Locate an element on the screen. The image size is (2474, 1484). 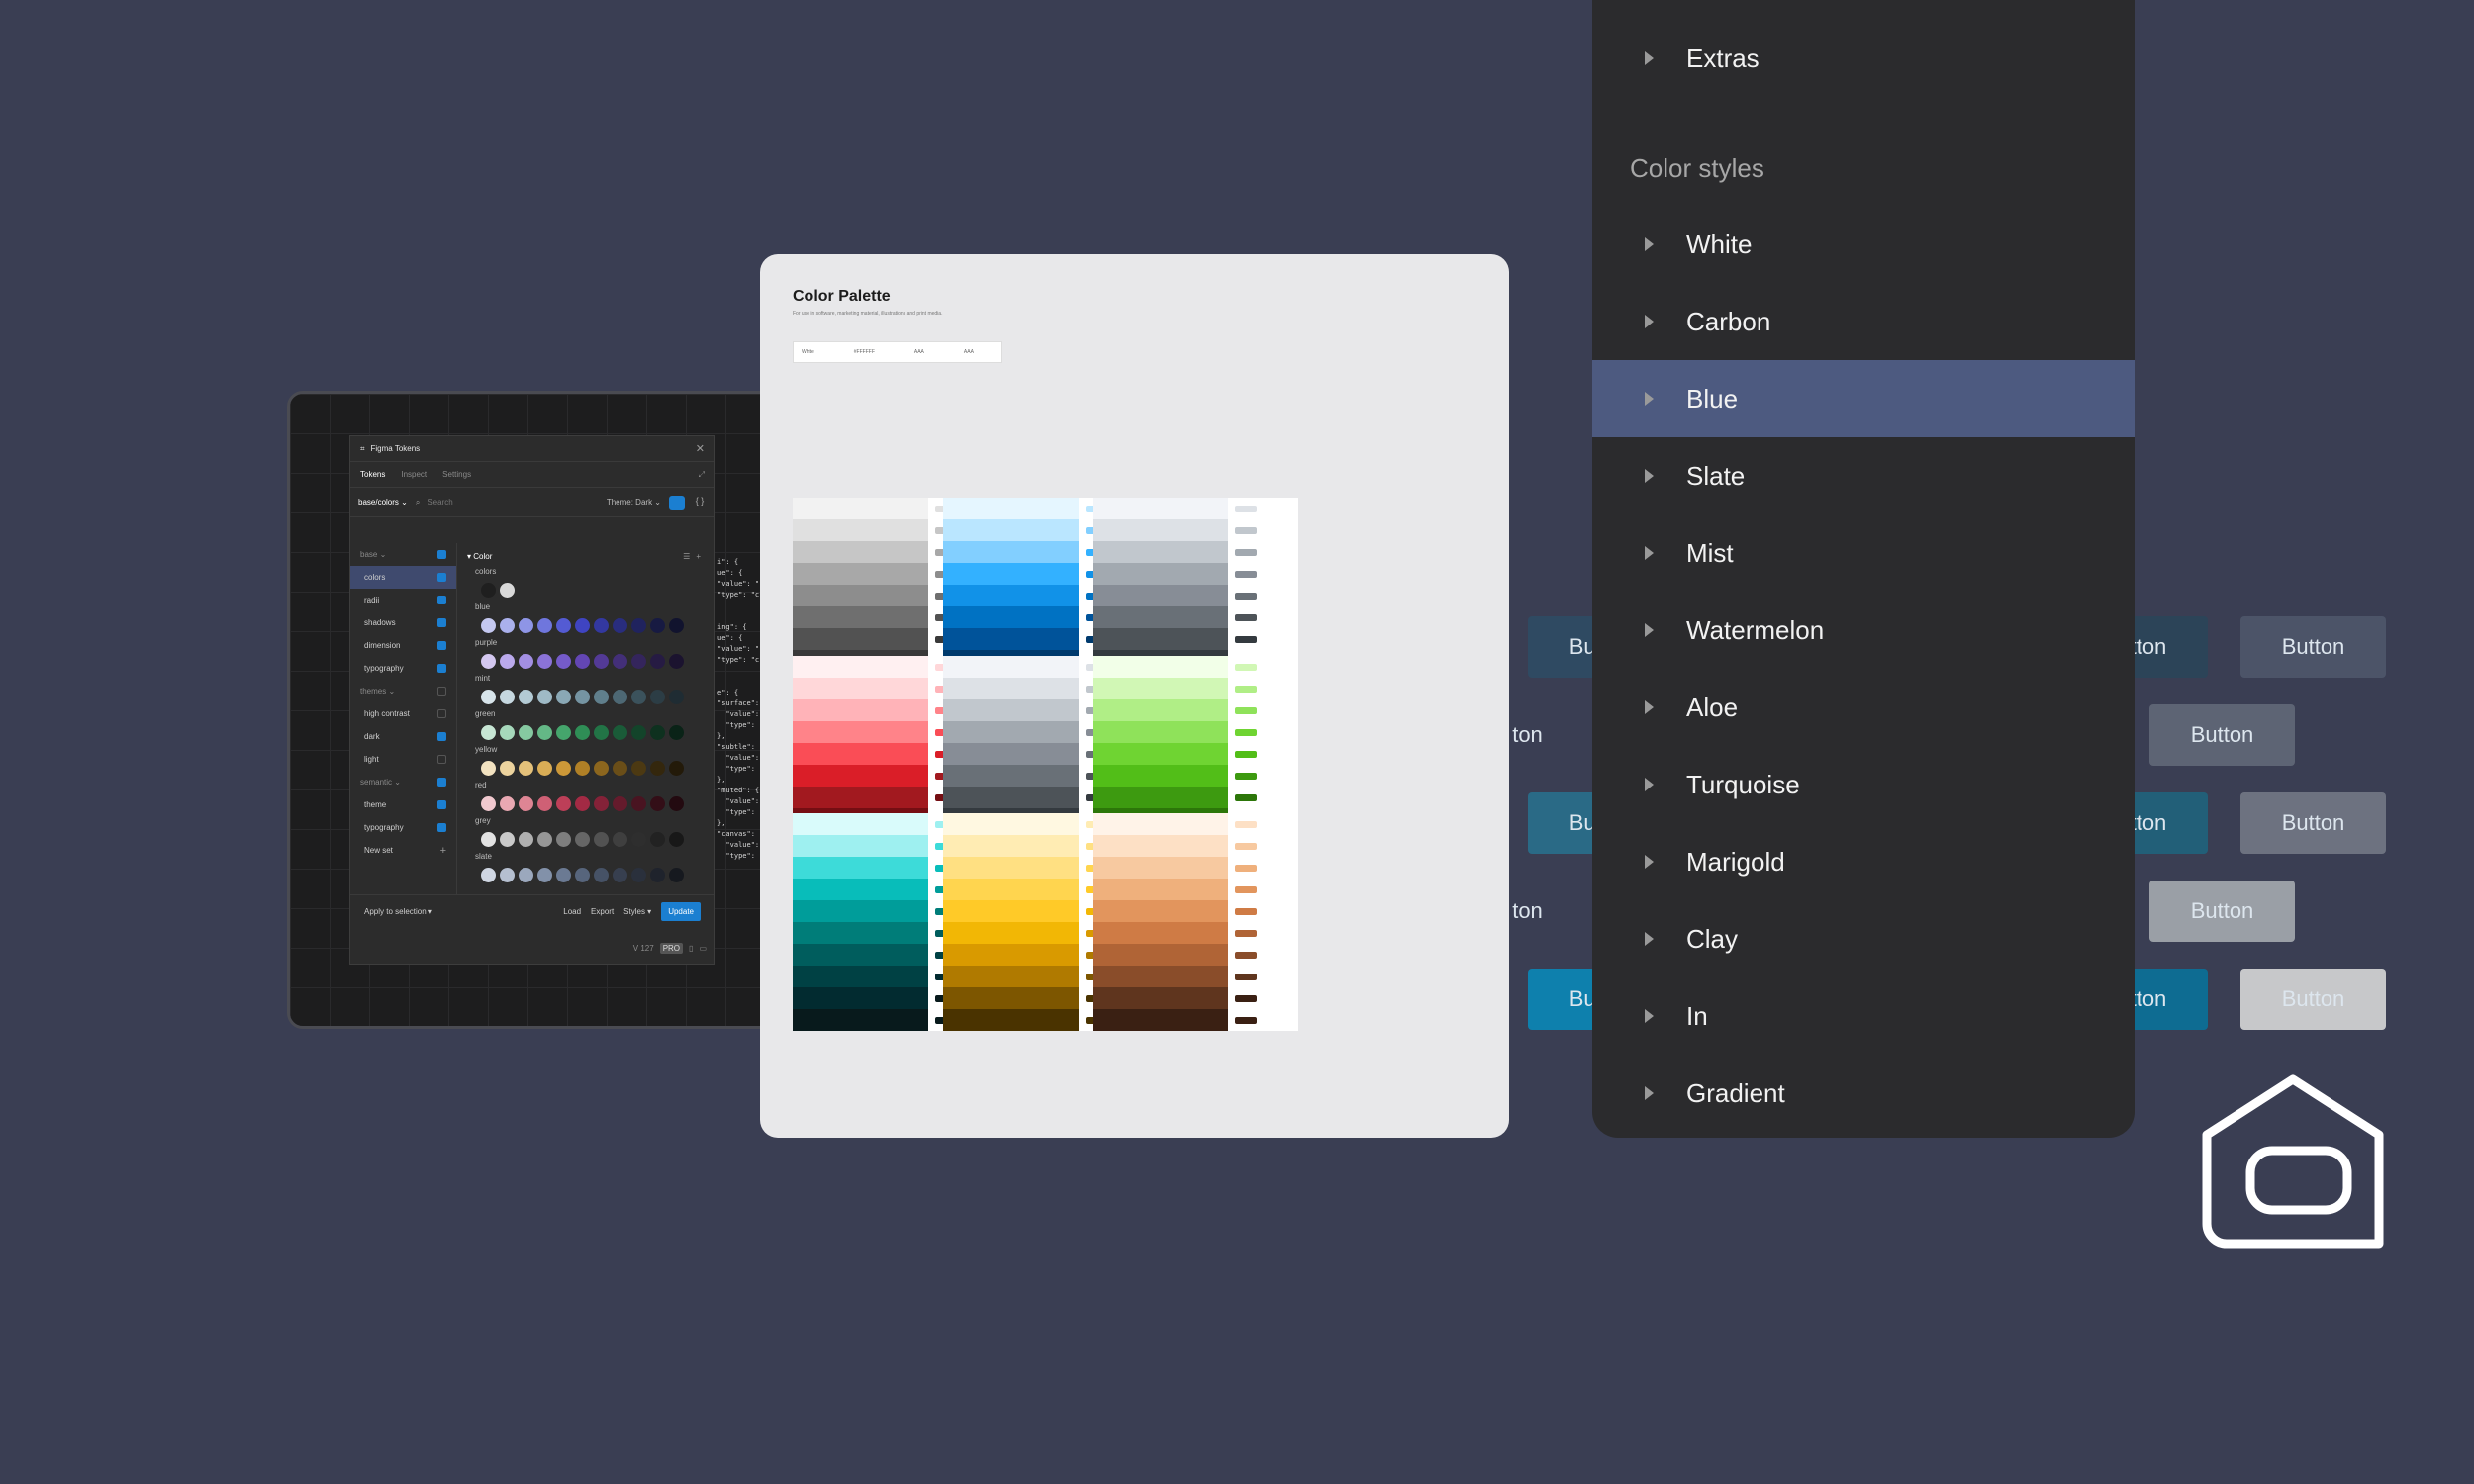
token-group-label: slate is located at coordinates (587, 857).